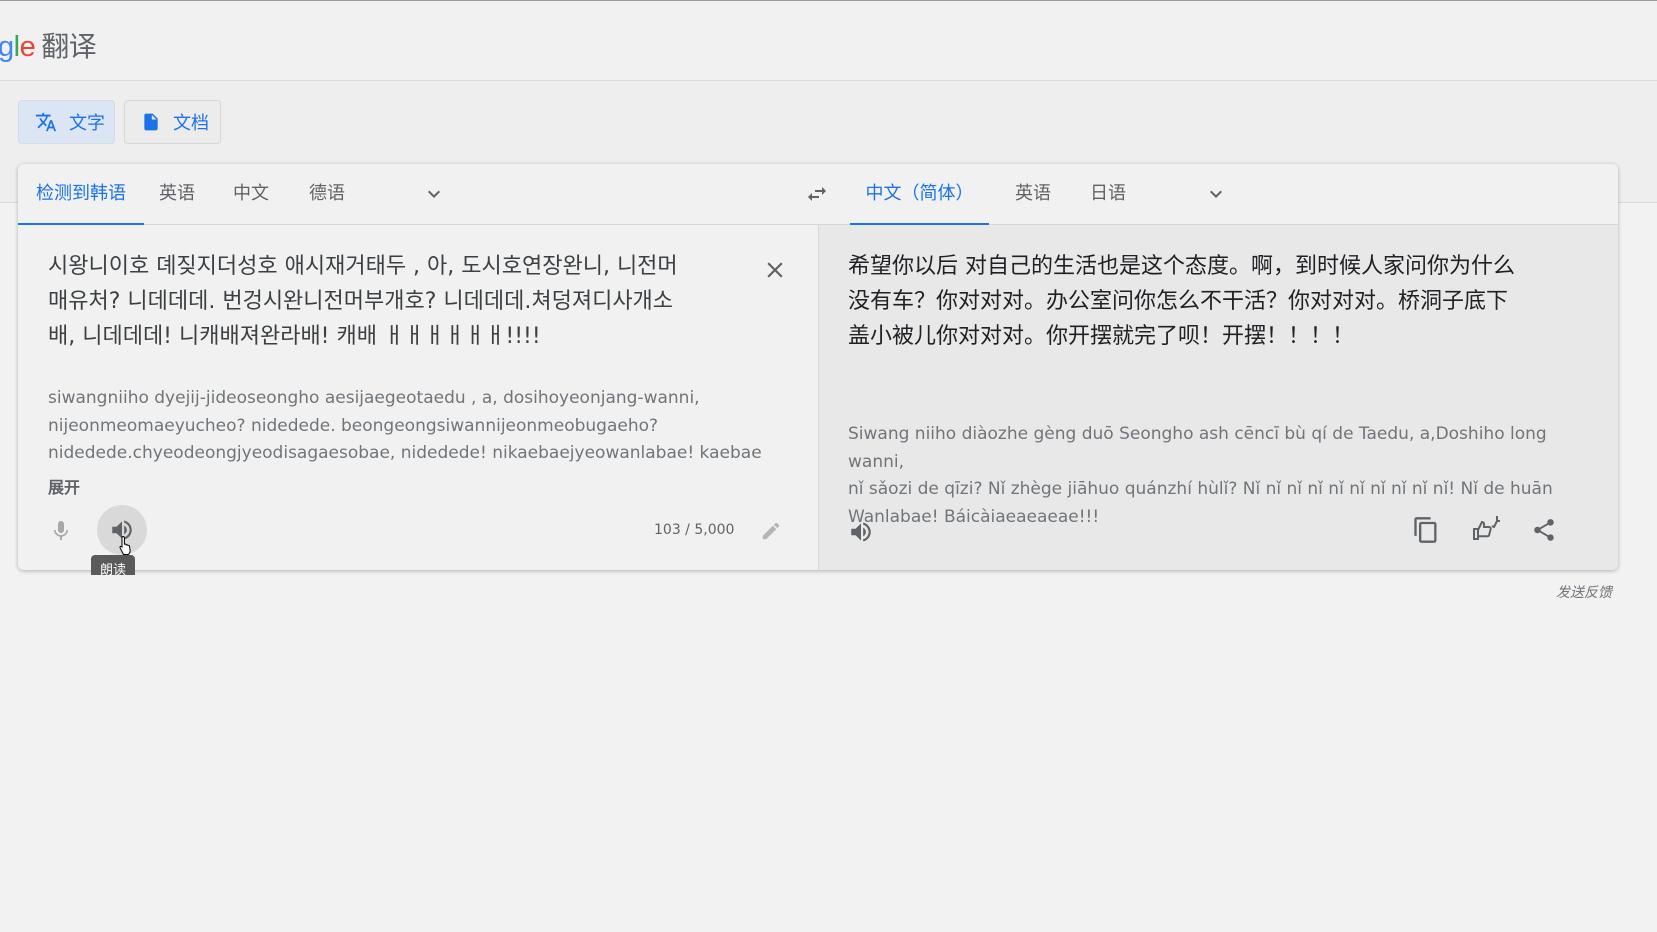 This screenshot has width=1657, height=932. Describe the element at coordinates (191, 123) in the screenshot. I see `document-mode-label: 文档` at that location.